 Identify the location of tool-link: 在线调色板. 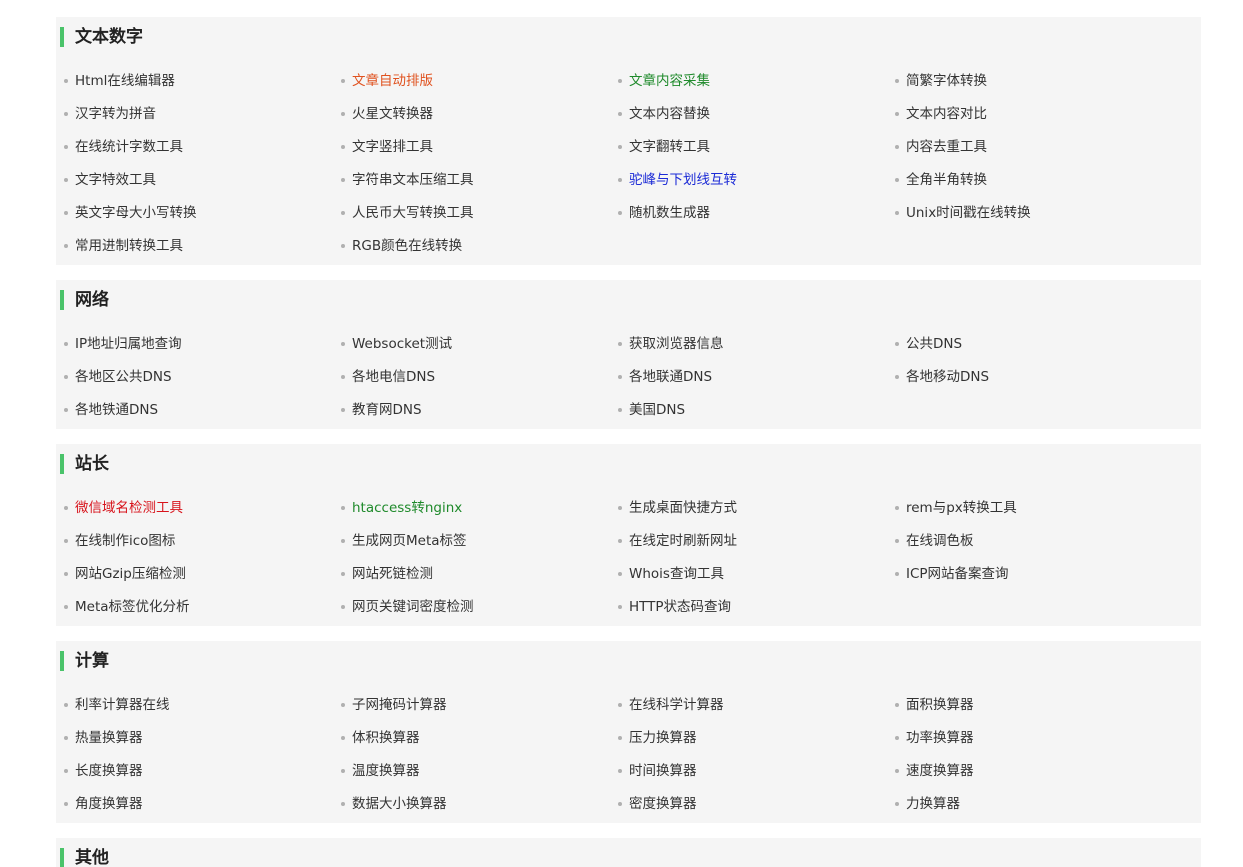
(1033, 541).